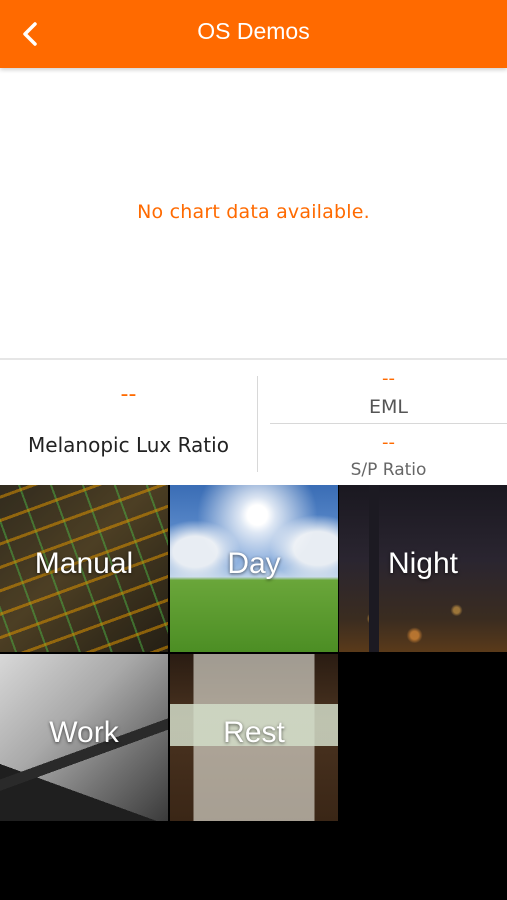 The image size is (507, 900). Describe the element at coordinates (423, 563) in the screenshot. I see `tile-label-night: Night` at that location.